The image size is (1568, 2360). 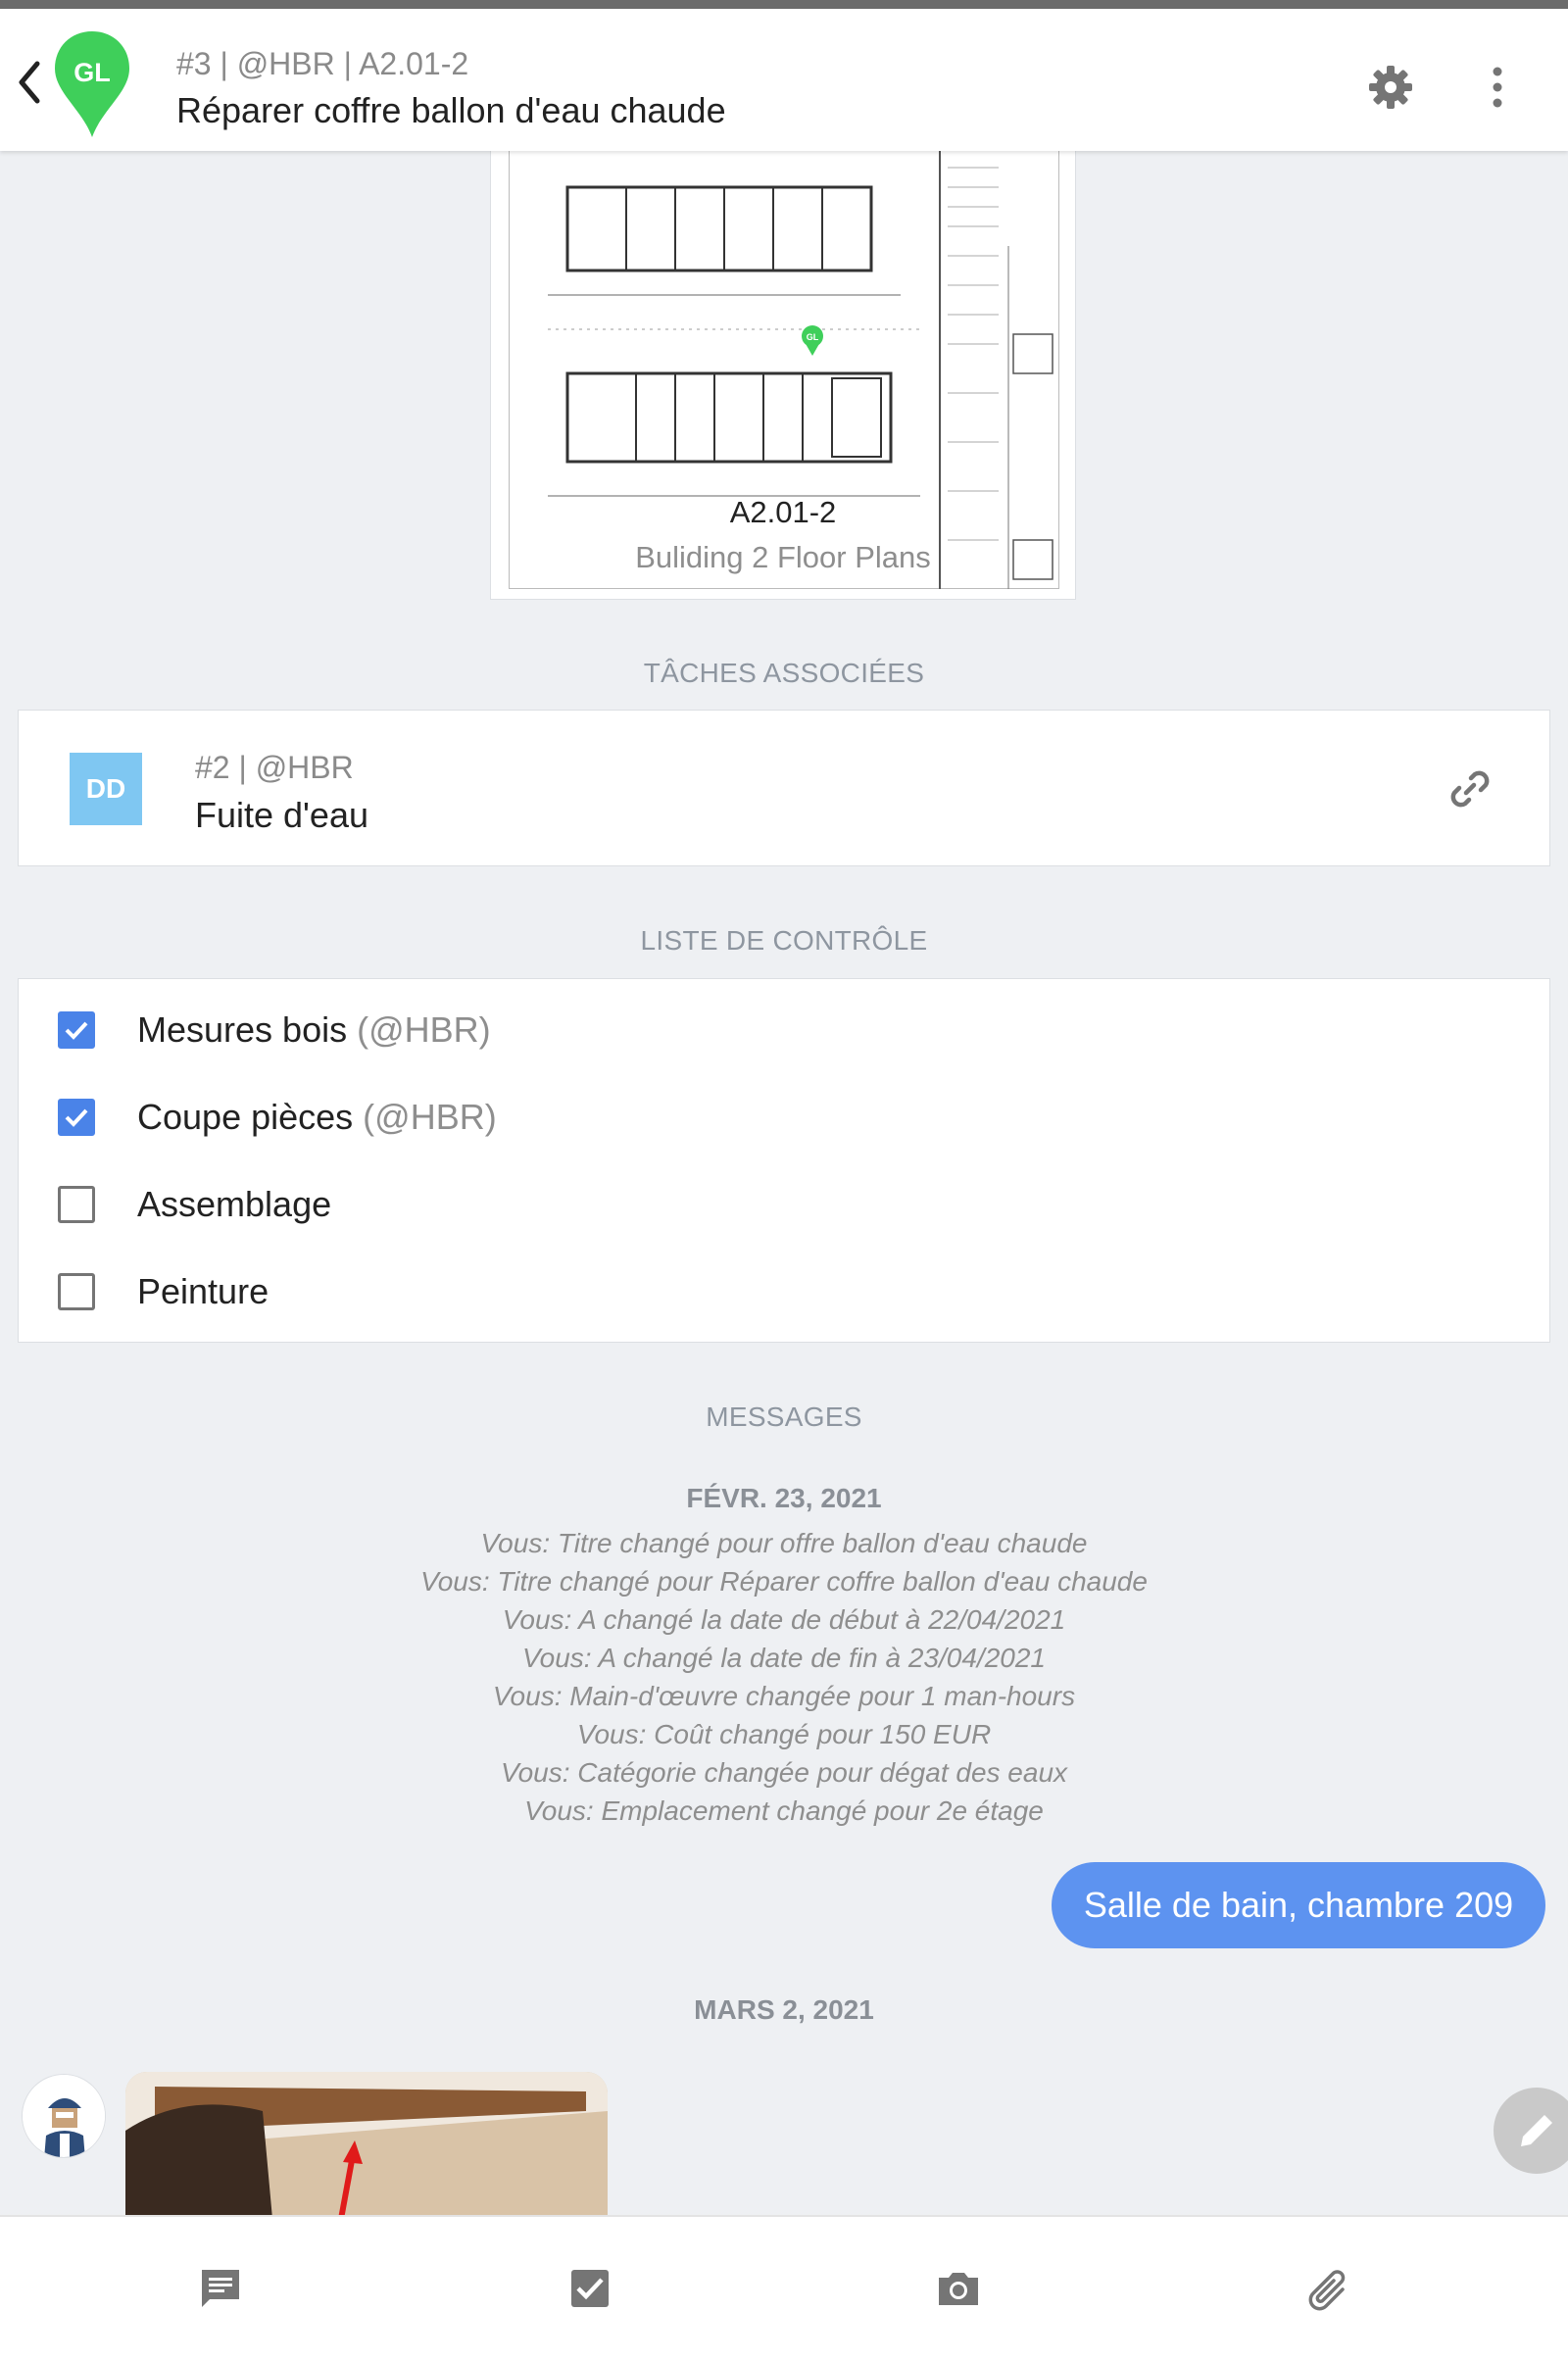 What do you see at coordinates (813, 337) in the screenshot?
I see `plan-marker-label: GL` at bounding box center [813, 337].